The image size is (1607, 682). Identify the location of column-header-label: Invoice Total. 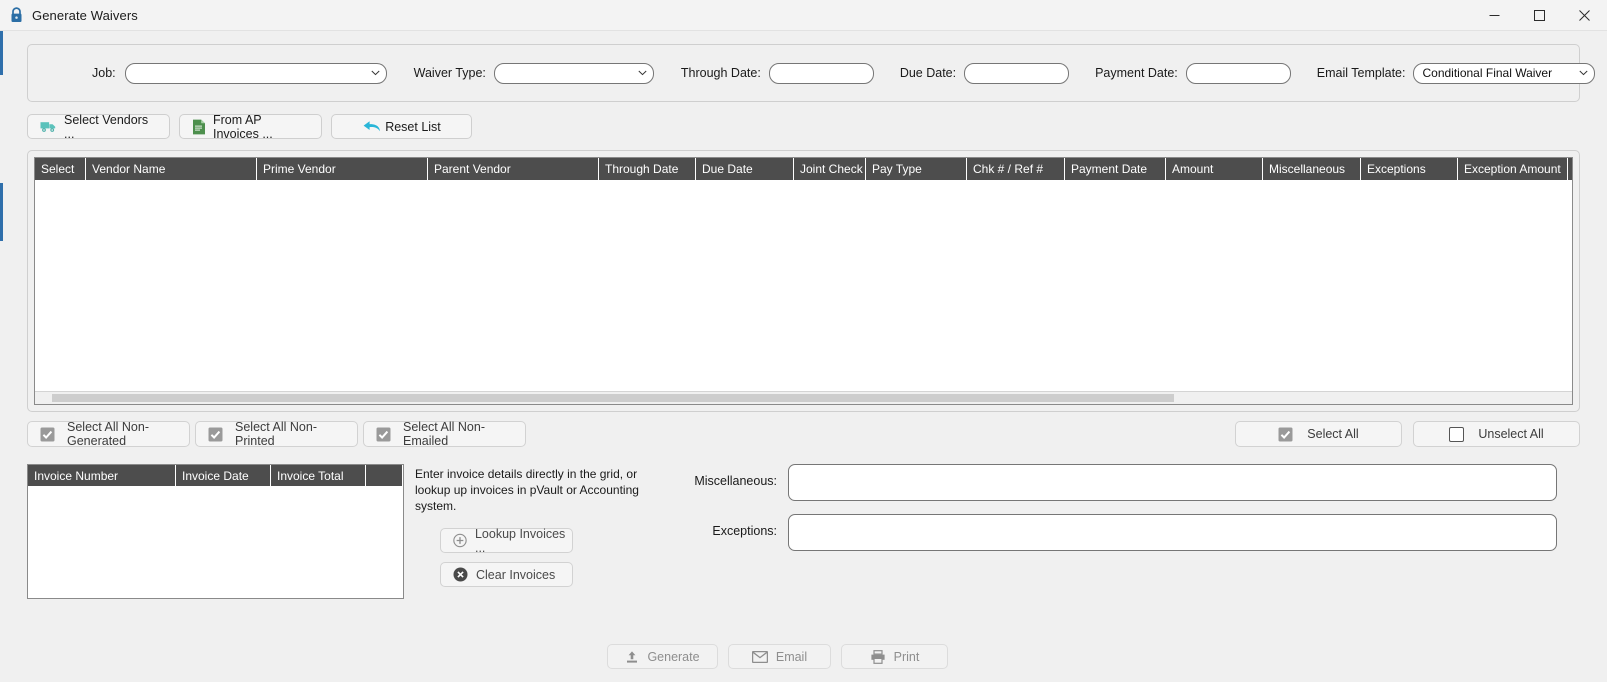
(310, 475).